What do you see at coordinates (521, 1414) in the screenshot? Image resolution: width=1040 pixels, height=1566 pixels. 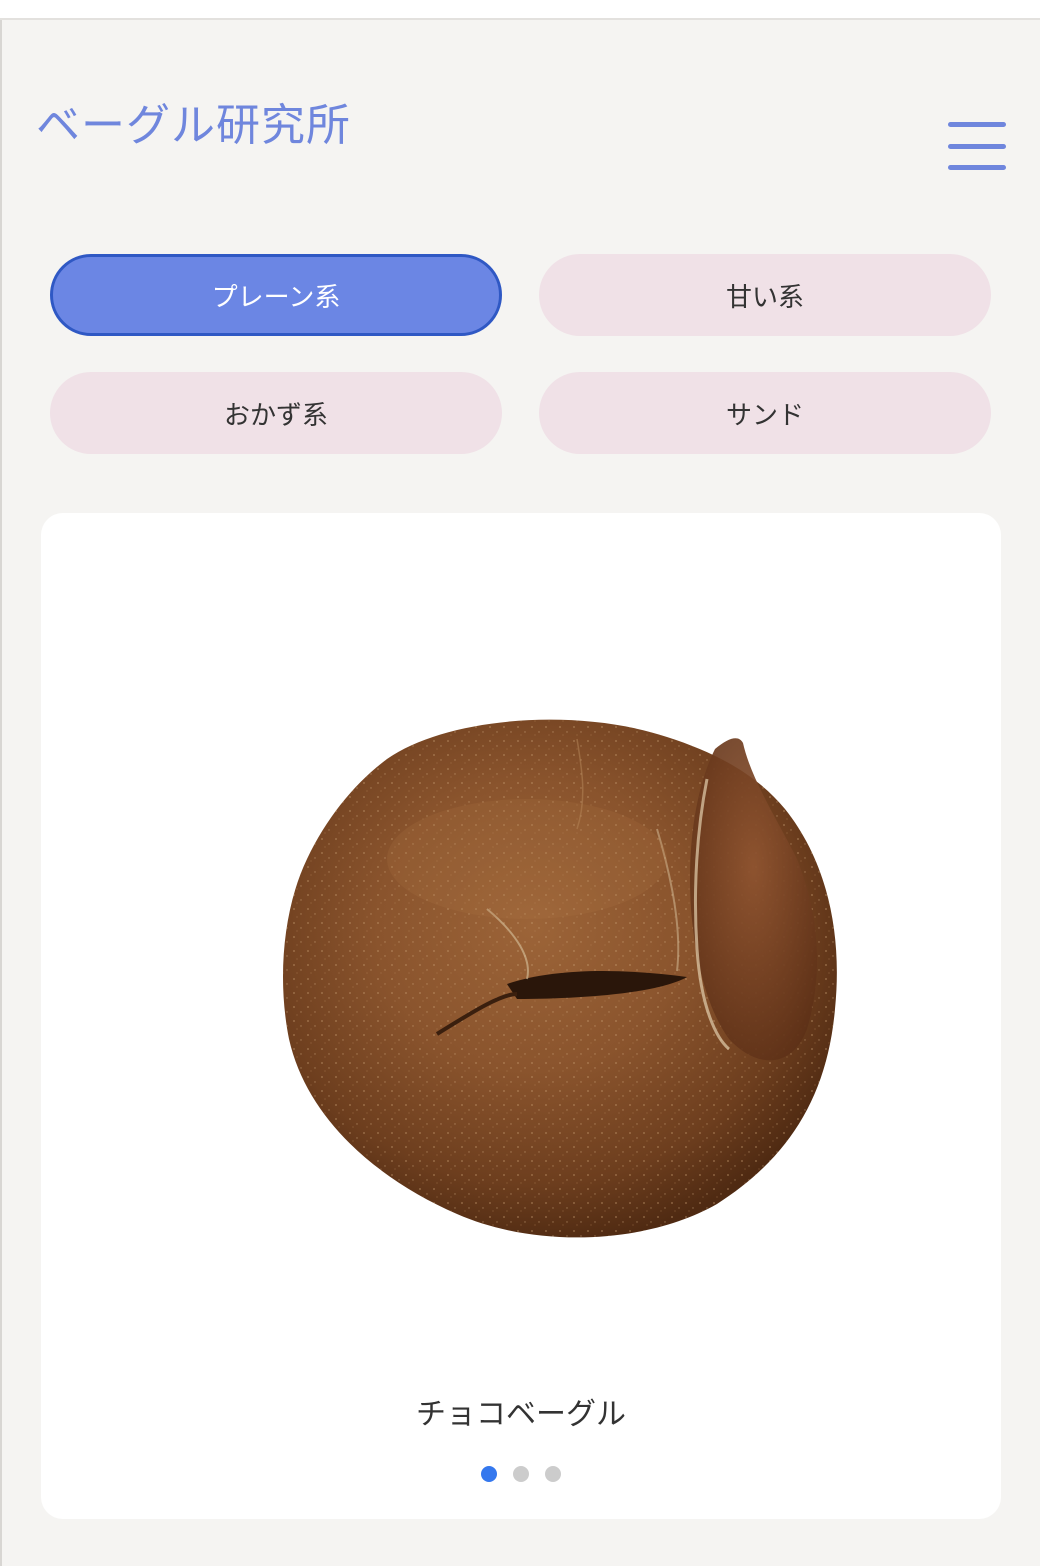 I see `product-name: チョコベーグル` at bounding box center [521, 1414].